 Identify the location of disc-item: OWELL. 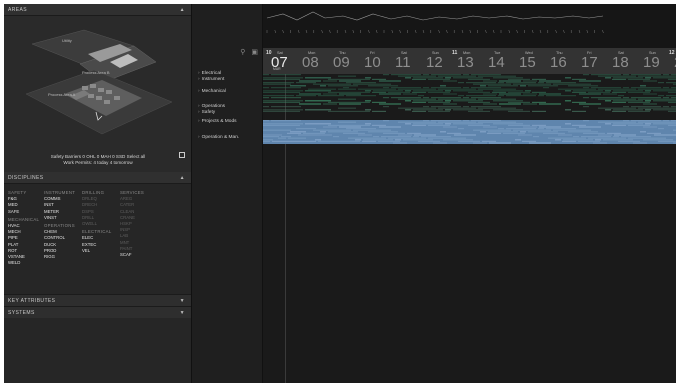
(97, 224).